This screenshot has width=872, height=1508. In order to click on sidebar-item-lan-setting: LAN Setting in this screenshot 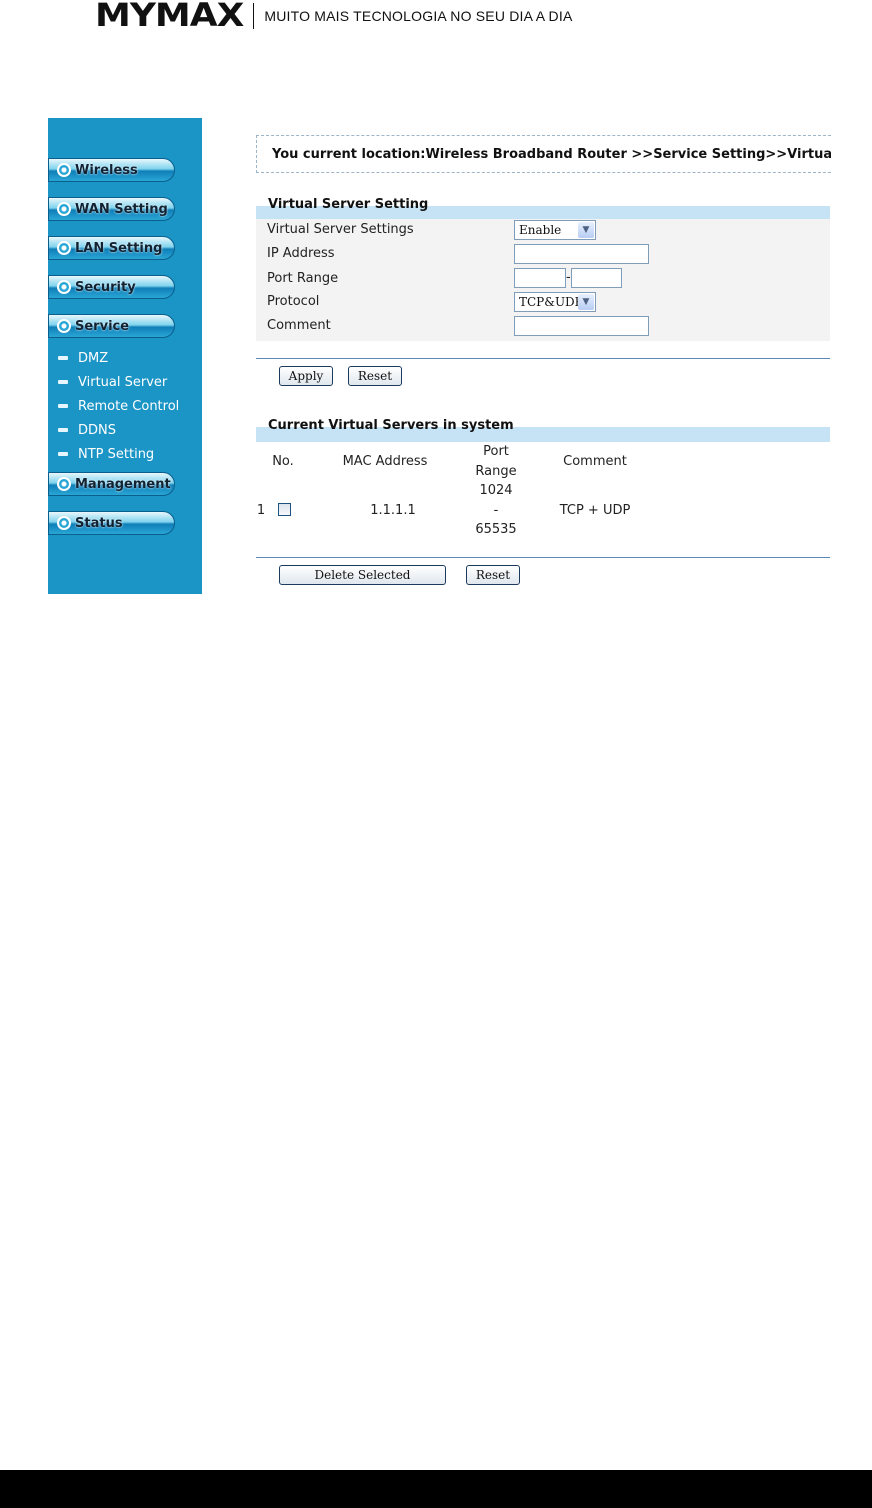, I will do `click(111, 248)`.